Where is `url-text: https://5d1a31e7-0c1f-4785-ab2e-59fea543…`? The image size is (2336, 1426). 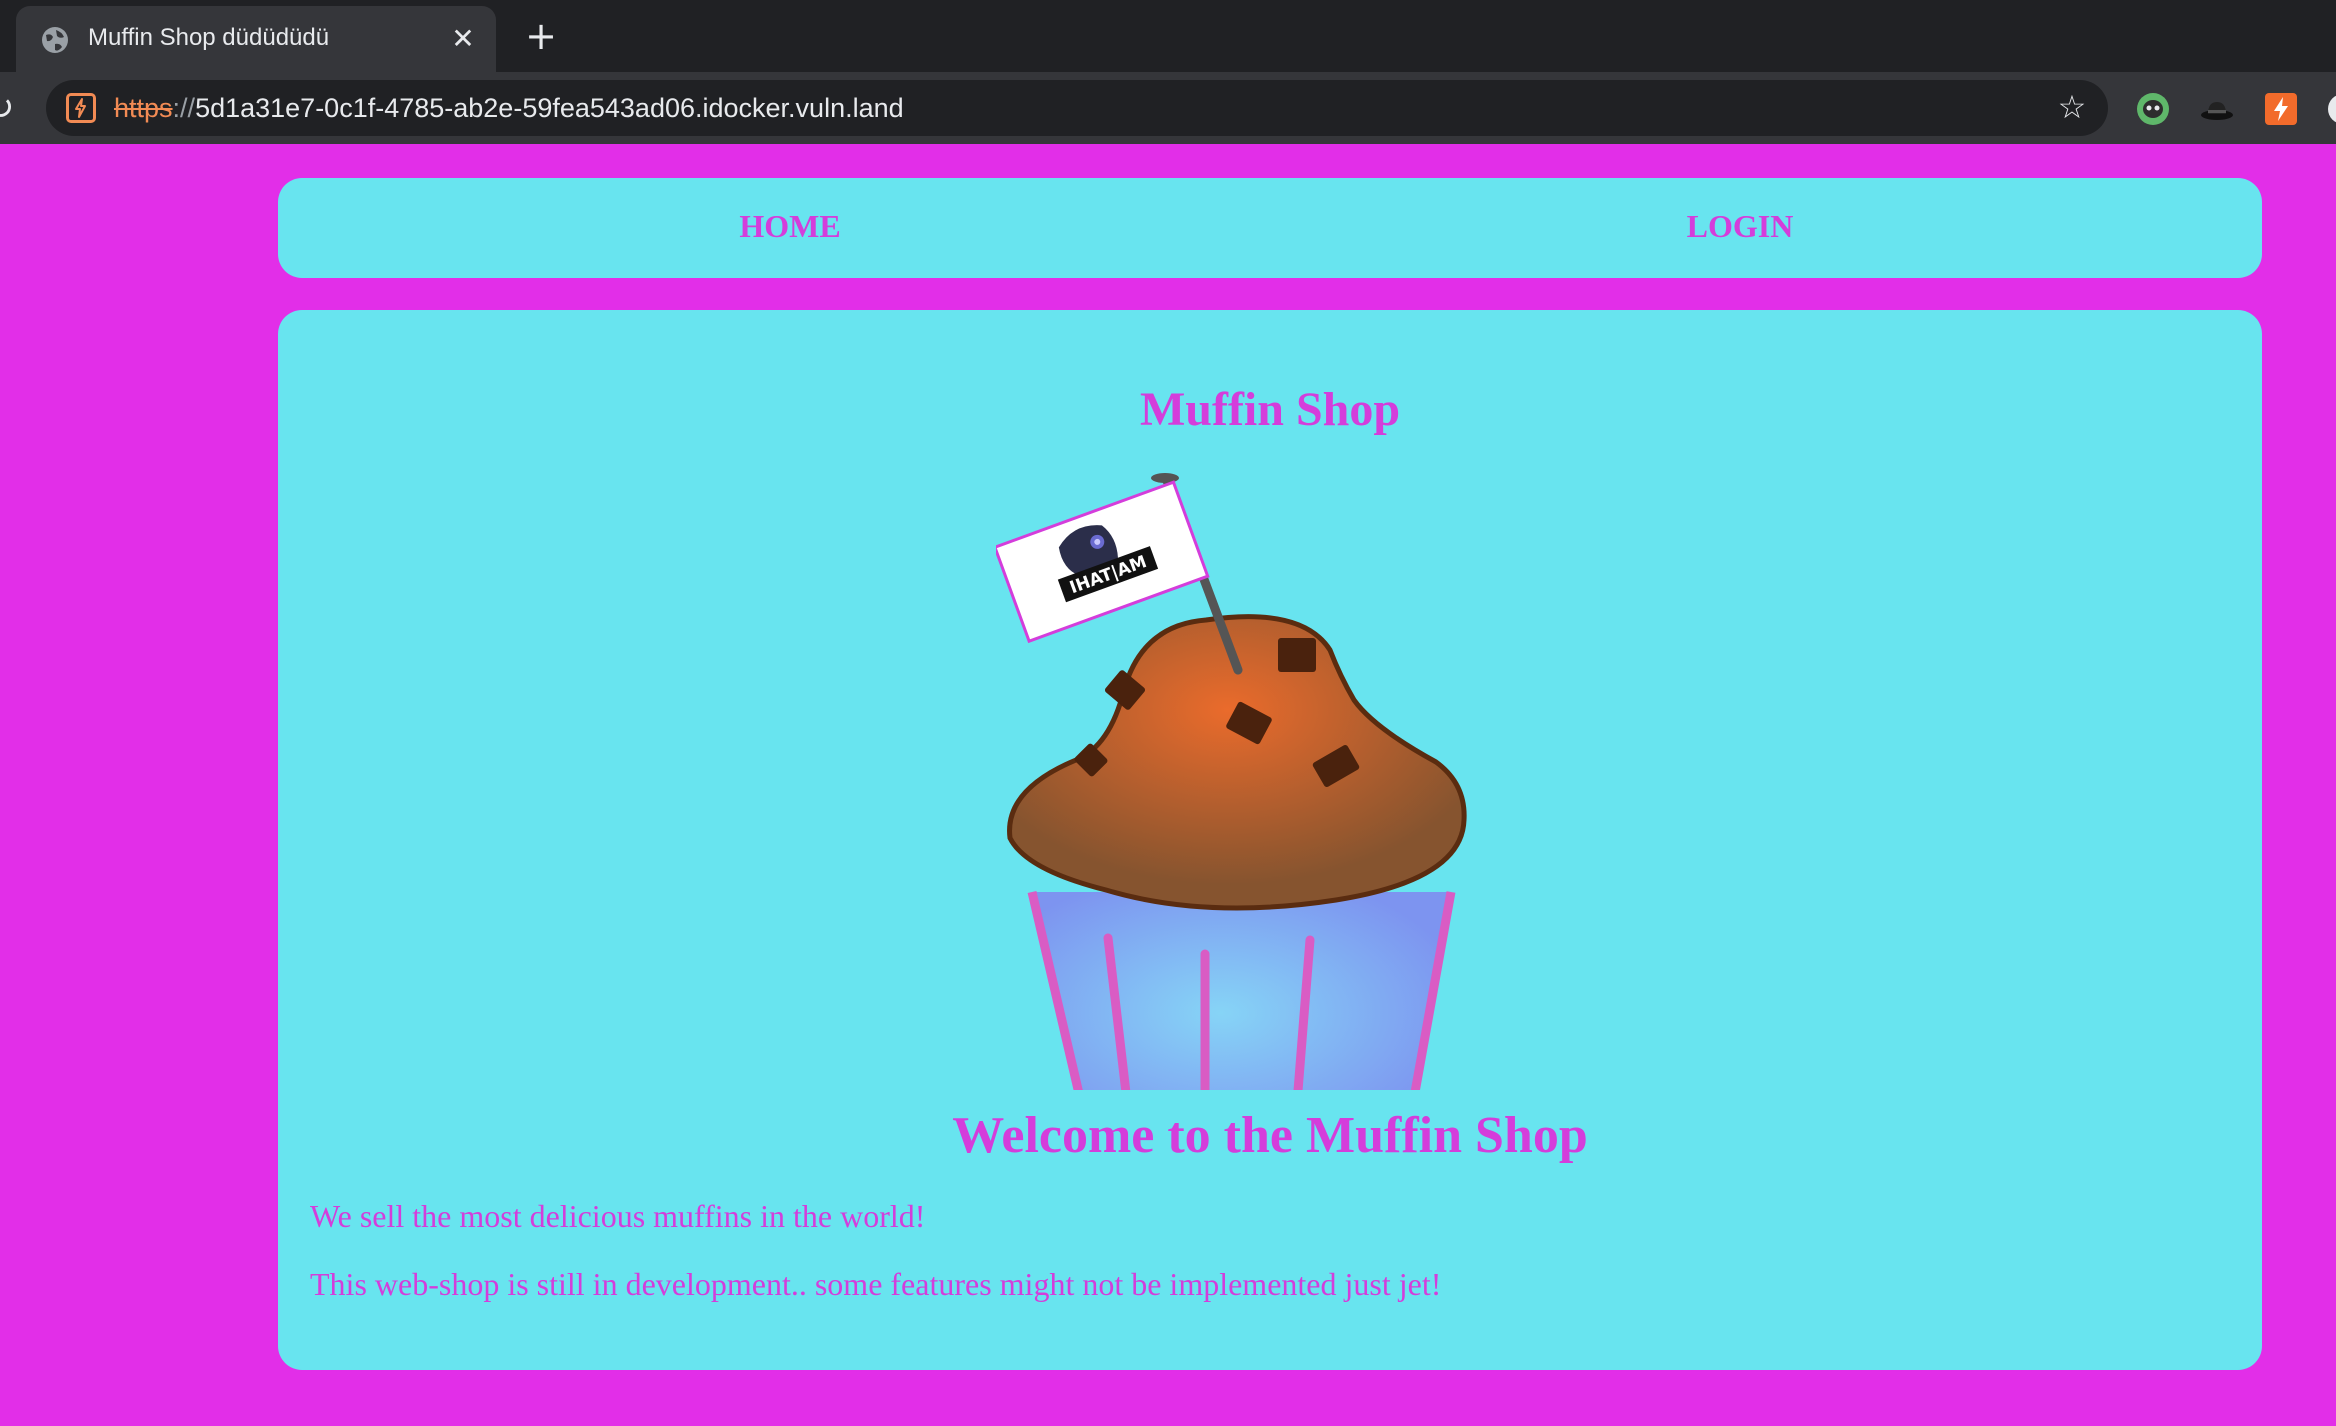
url-text: https://5d1a31e7-0c1f-4785-ab2e-59fea543… is located at coordinates (509, 108).